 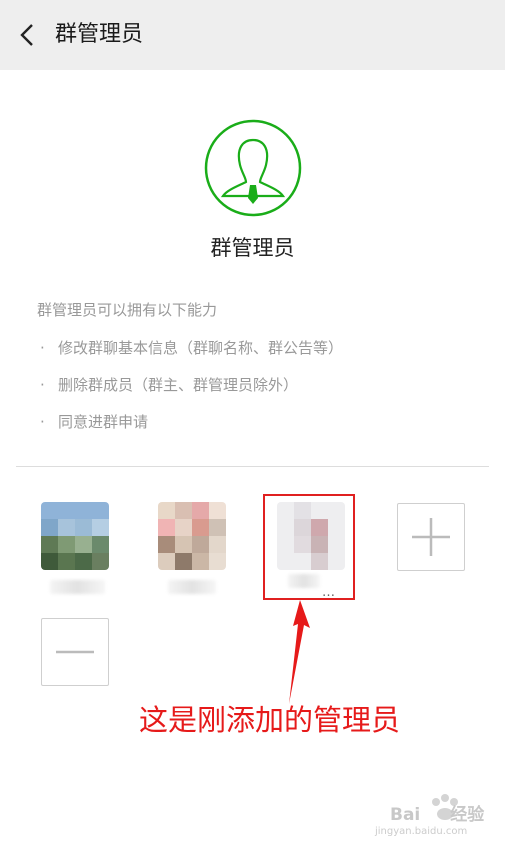 What do you see at coordinates (252, 466) in the screenshot?
I see `divider` at bounding box center [252, 466].